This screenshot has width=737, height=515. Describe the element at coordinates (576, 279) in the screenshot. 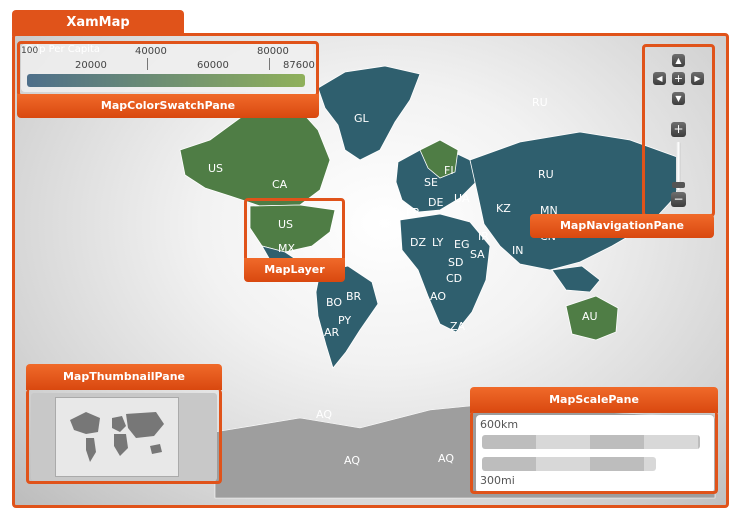

I see `southeast-asia` at that location.